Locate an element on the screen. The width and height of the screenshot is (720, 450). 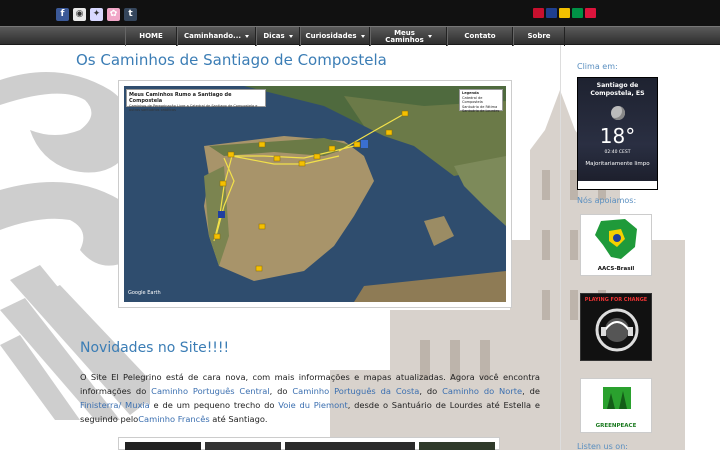
nav-curiosidades: Curiosidades is located at coordinates (335, 36).